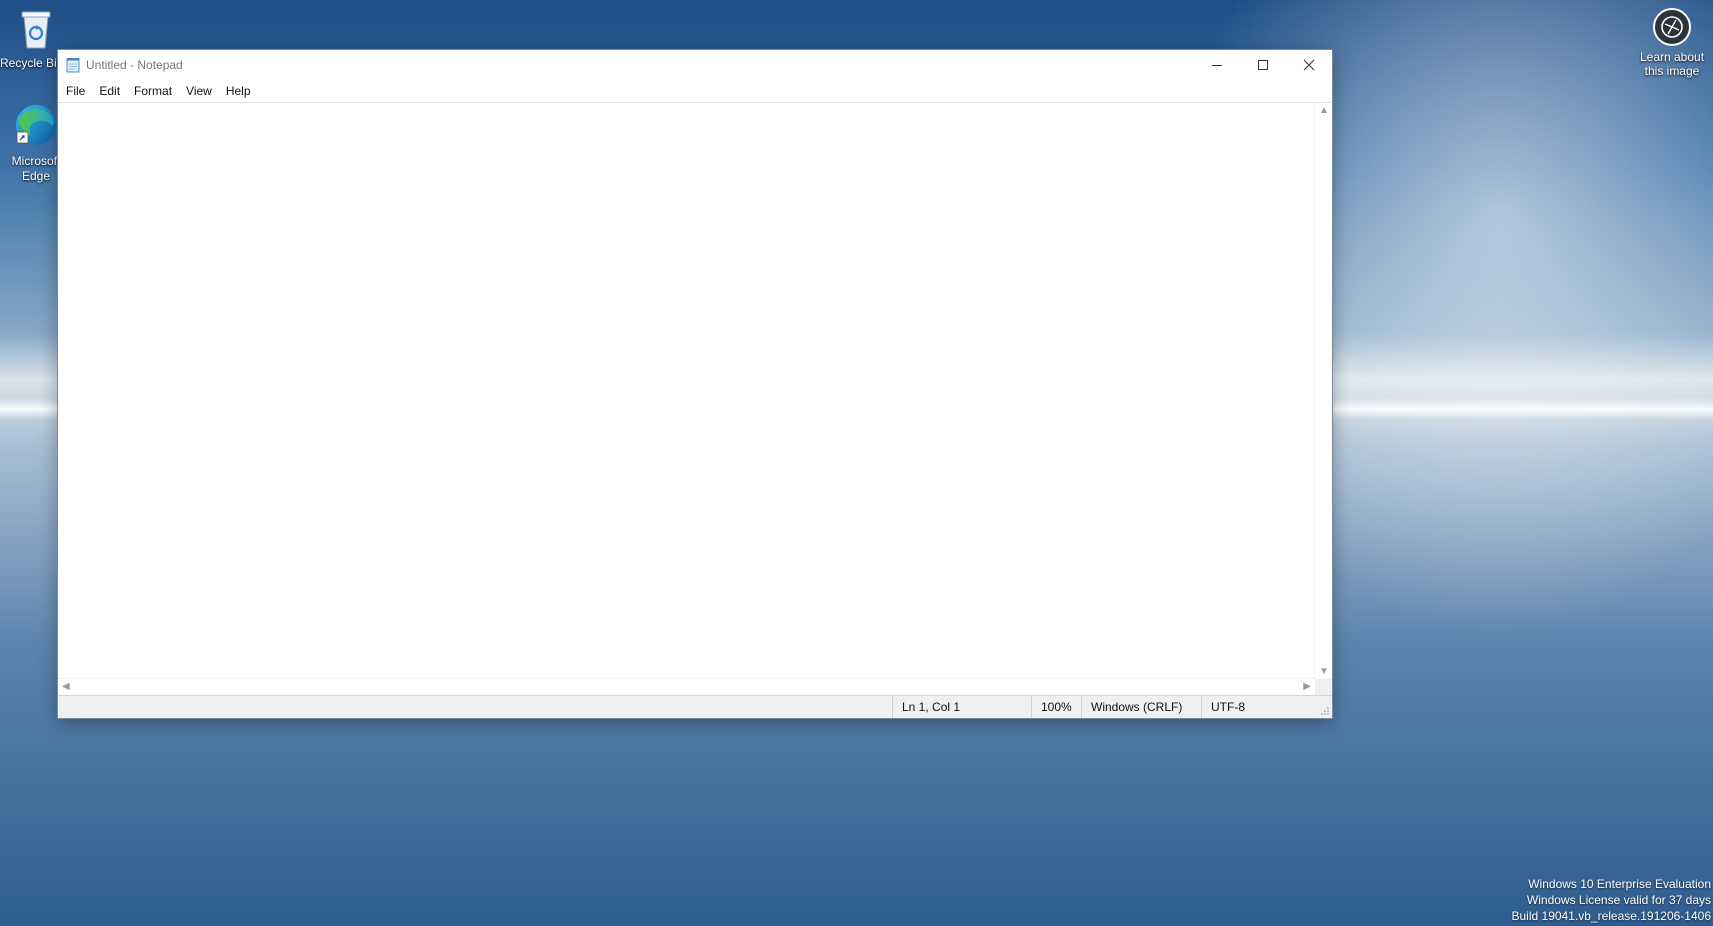 Image resolution: width=1713 pixels, height=926 pixels. I want to click on status-bar: Ln 1, Col 1 100% Windows (CRLF) UTF-8, so click(695, 706).